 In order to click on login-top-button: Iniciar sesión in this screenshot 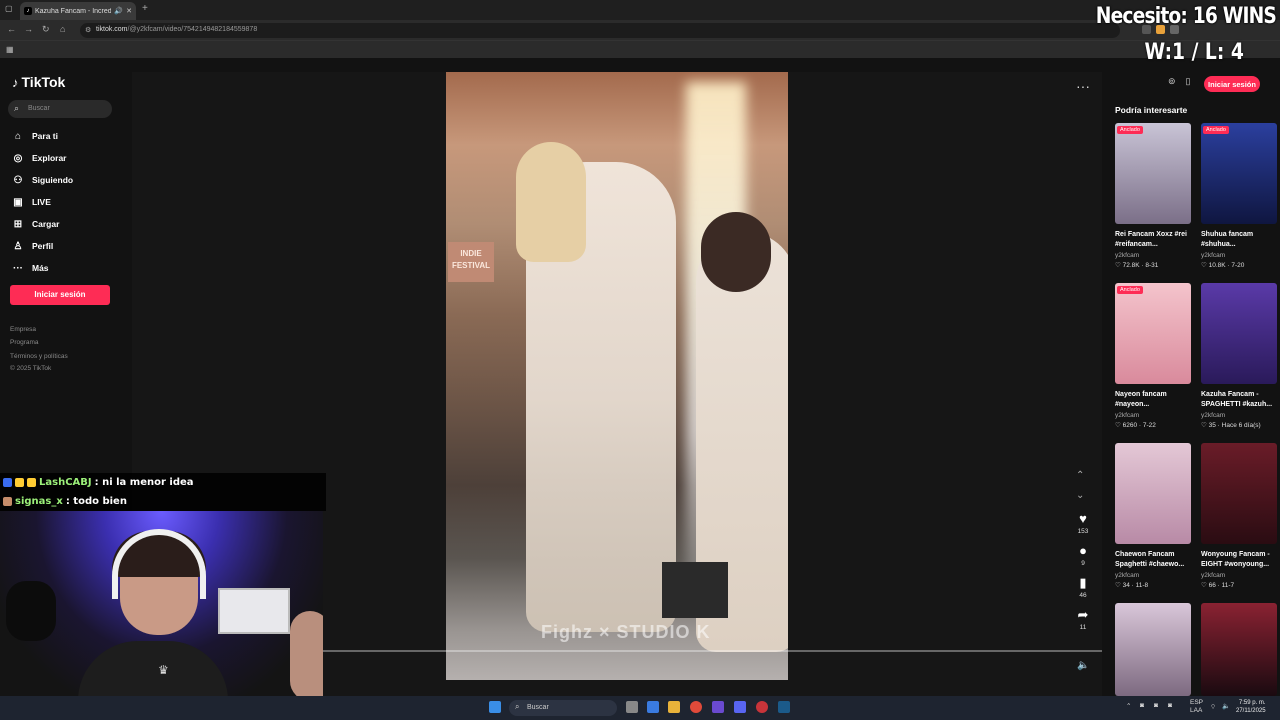, I will do `click(1232, 84)`.